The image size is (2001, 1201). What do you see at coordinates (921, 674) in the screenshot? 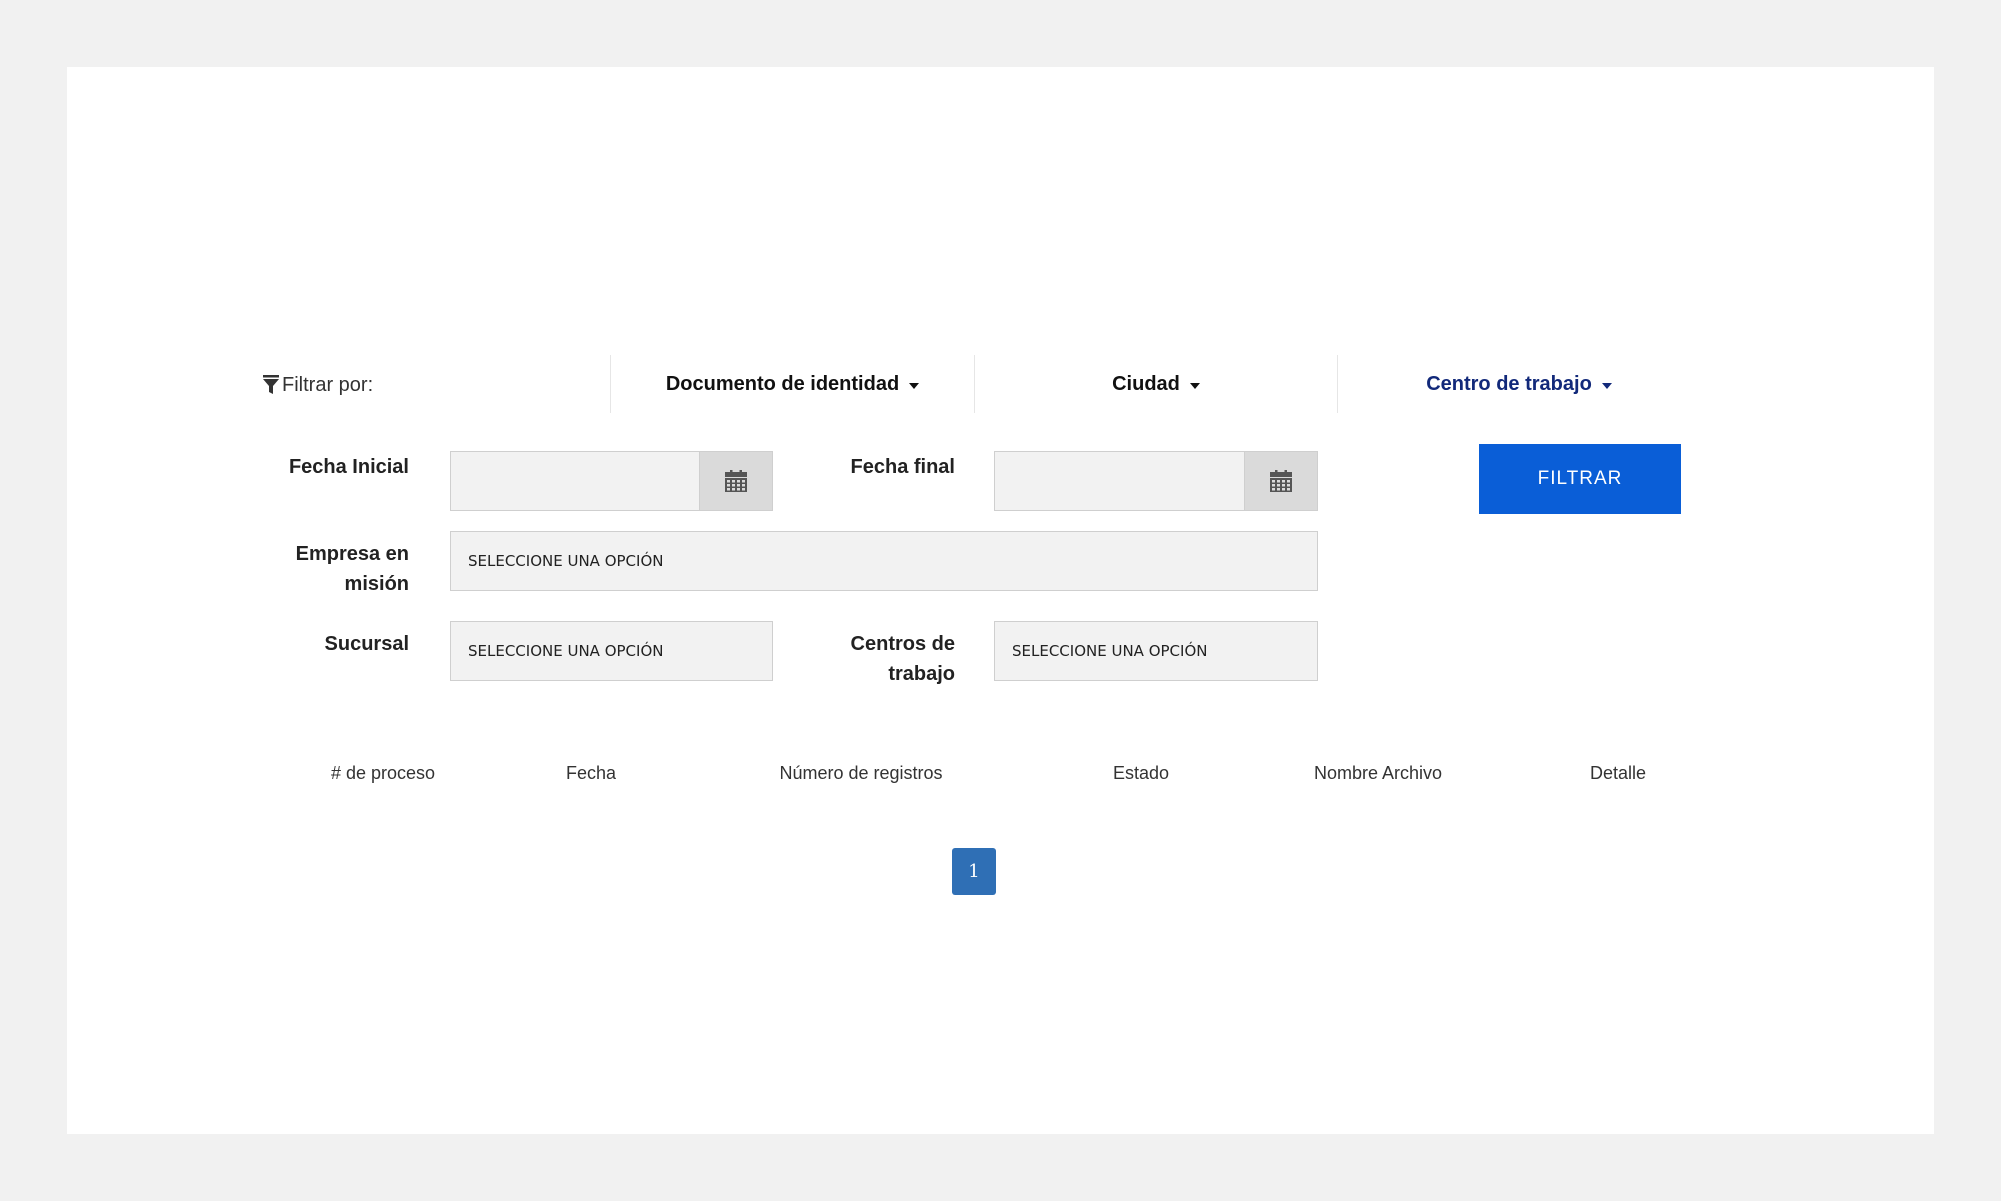
I see `label-line: trabajo` at bounding box center [921, 674].